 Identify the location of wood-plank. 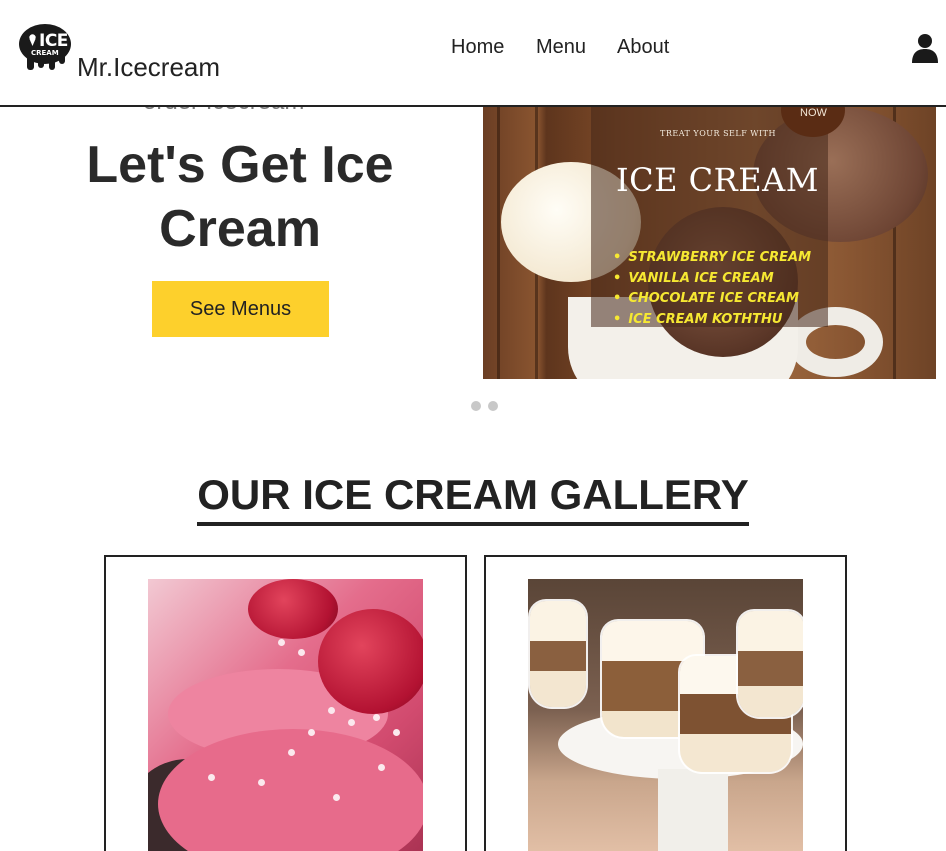
(498, 243).